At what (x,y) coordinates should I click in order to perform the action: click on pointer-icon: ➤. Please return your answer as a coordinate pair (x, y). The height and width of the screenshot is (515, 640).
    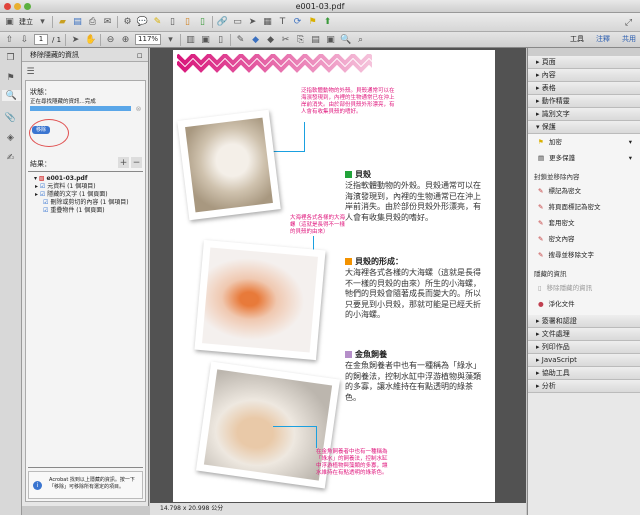
    Looking at the image, I should click on (252, 22).